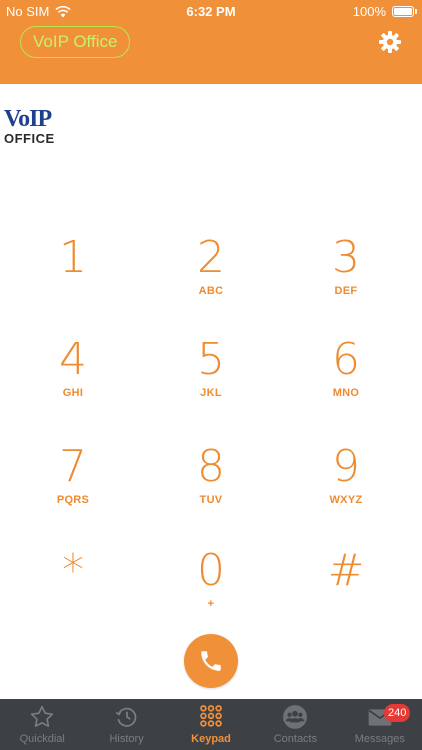  I want to click on star-icon, so click(42, 716).